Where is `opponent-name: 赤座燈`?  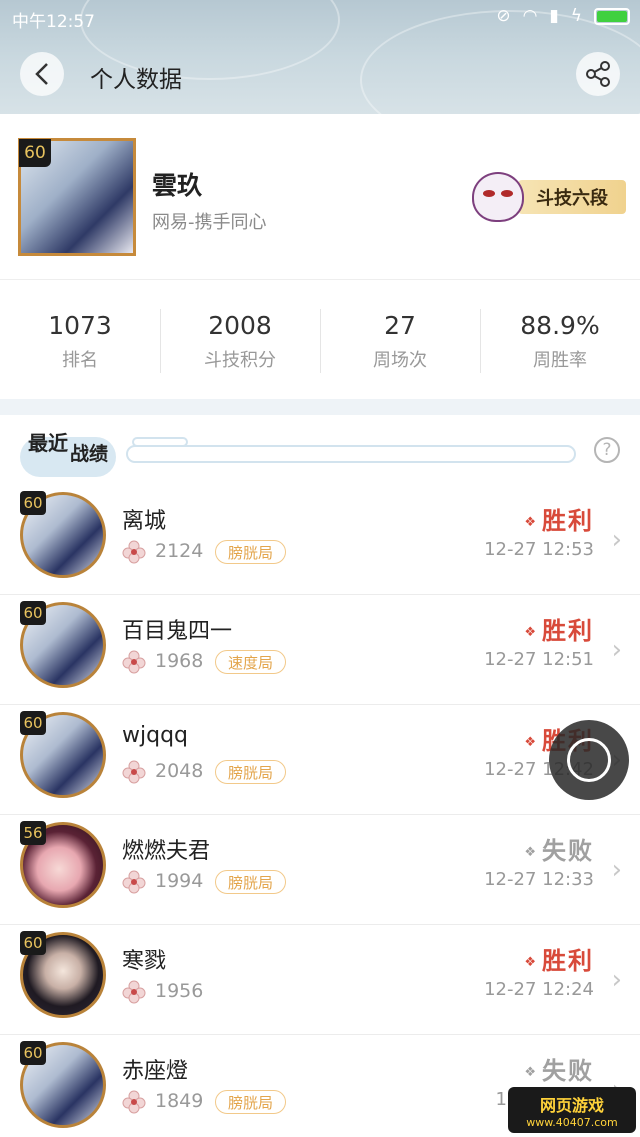
opponent-name: 赤座燈 is located at coordinates (155, 1071).